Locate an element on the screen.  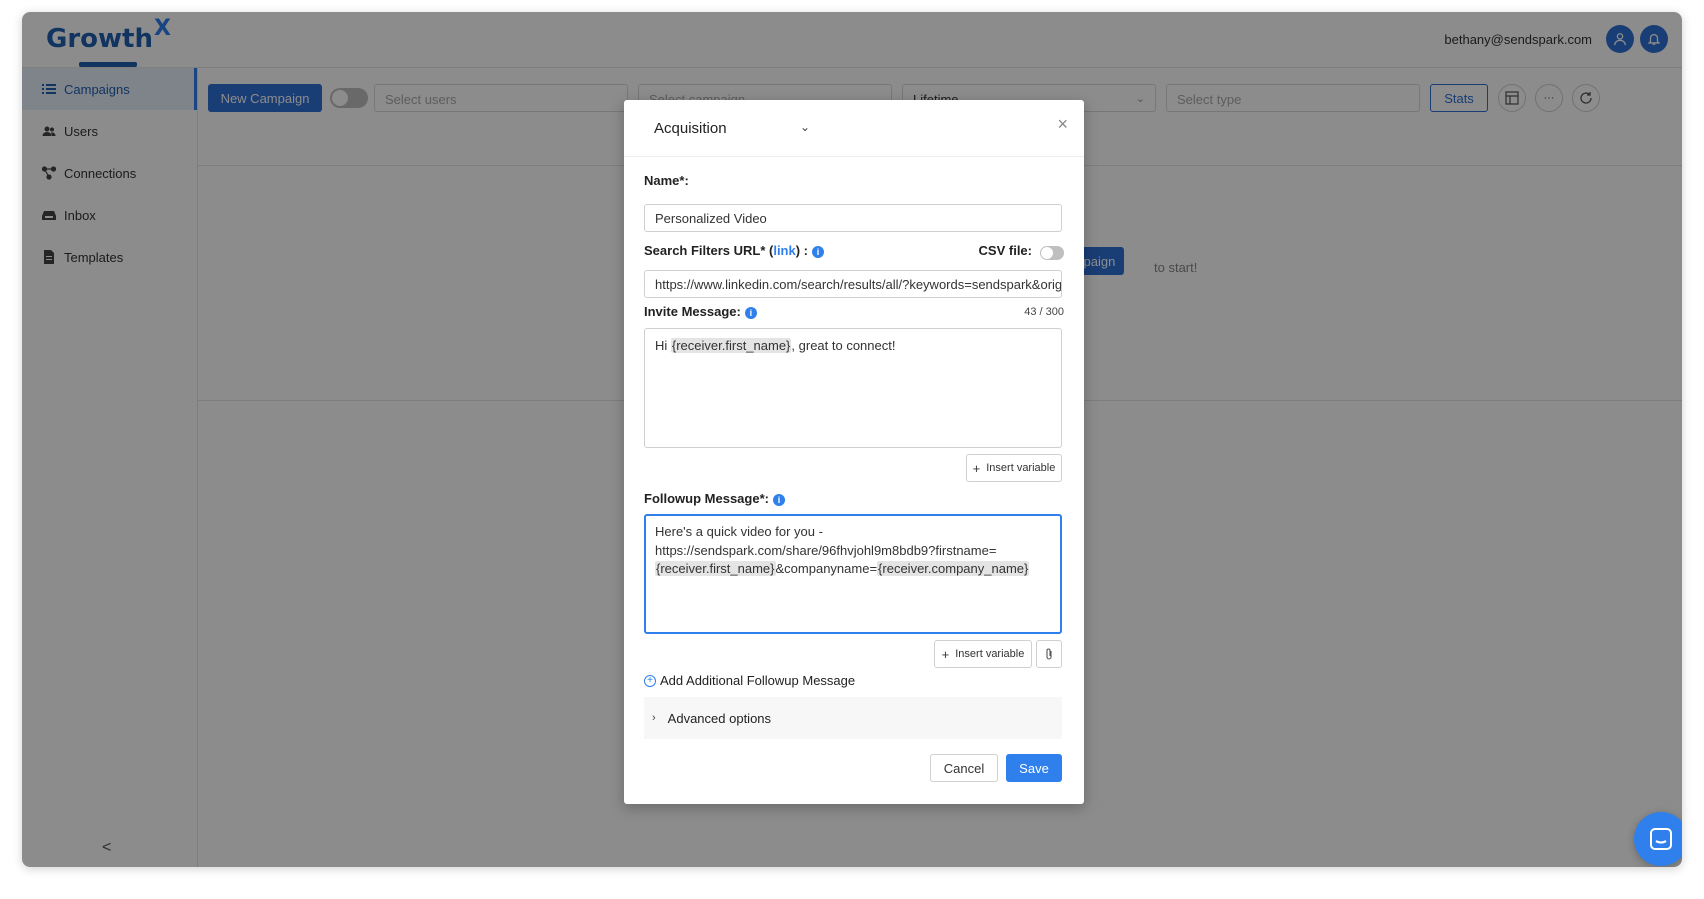
add-followup-link: + Add Additional Followup Message is located at coordinates (749, 680).